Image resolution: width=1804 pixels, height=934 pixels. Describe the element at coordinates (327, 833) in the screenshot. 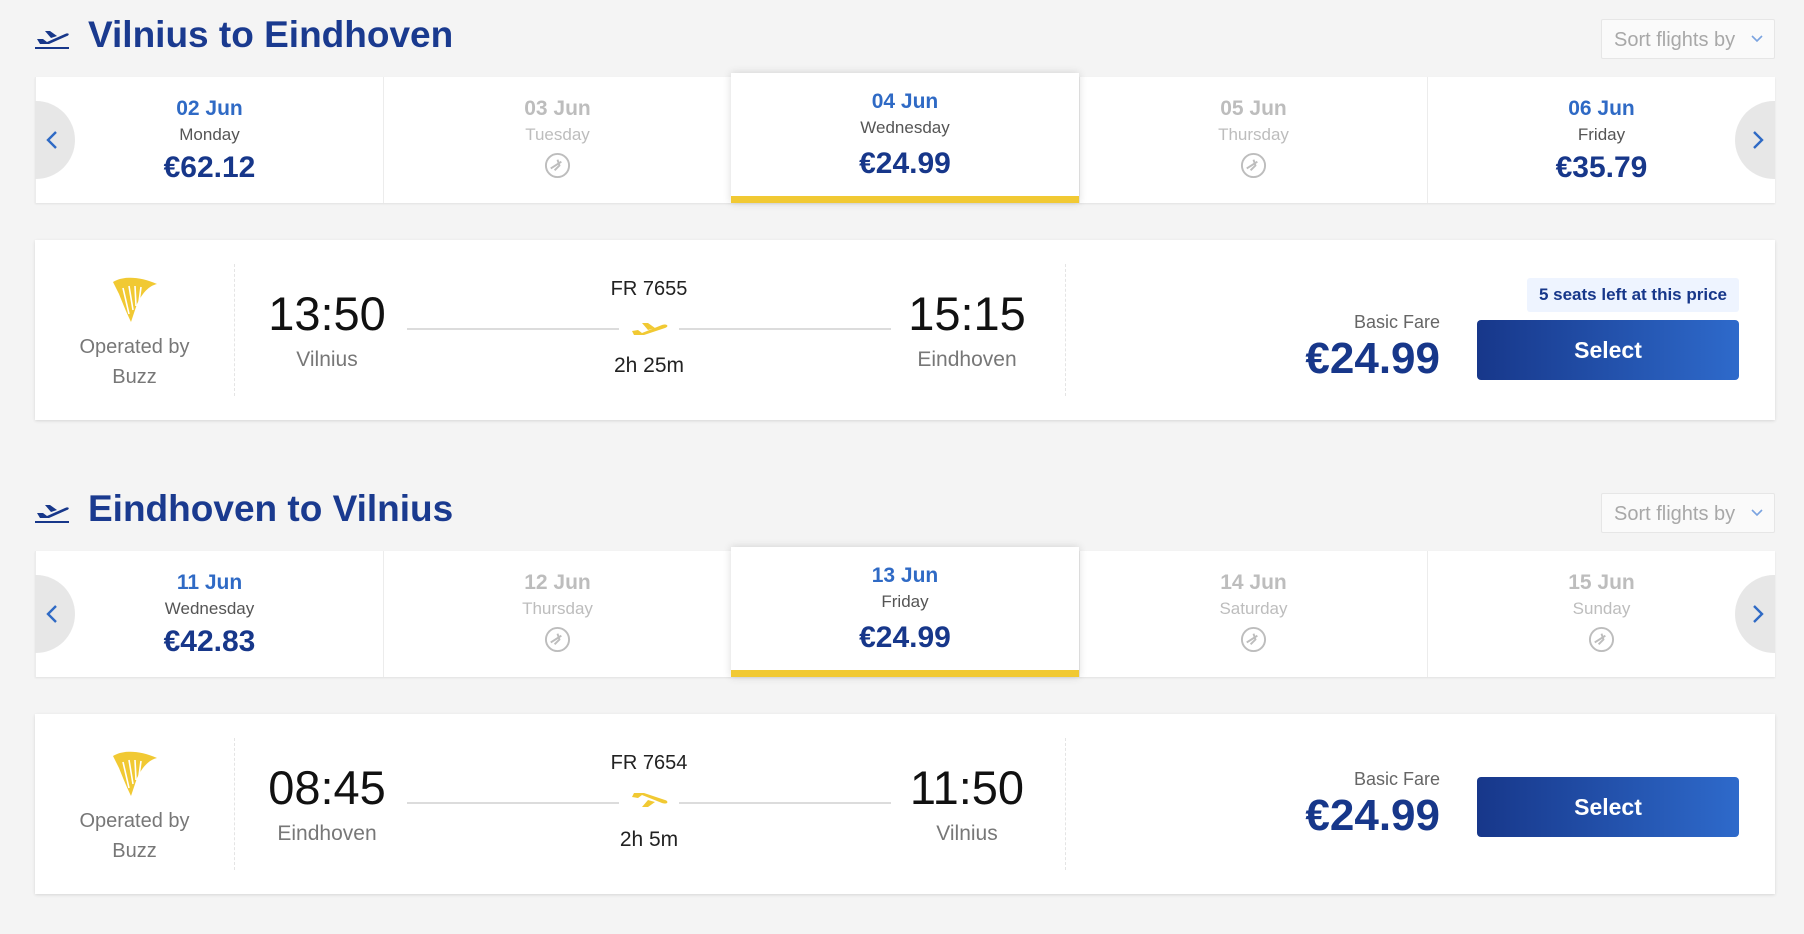

I see `departure-city: Eindhoven` at that location.